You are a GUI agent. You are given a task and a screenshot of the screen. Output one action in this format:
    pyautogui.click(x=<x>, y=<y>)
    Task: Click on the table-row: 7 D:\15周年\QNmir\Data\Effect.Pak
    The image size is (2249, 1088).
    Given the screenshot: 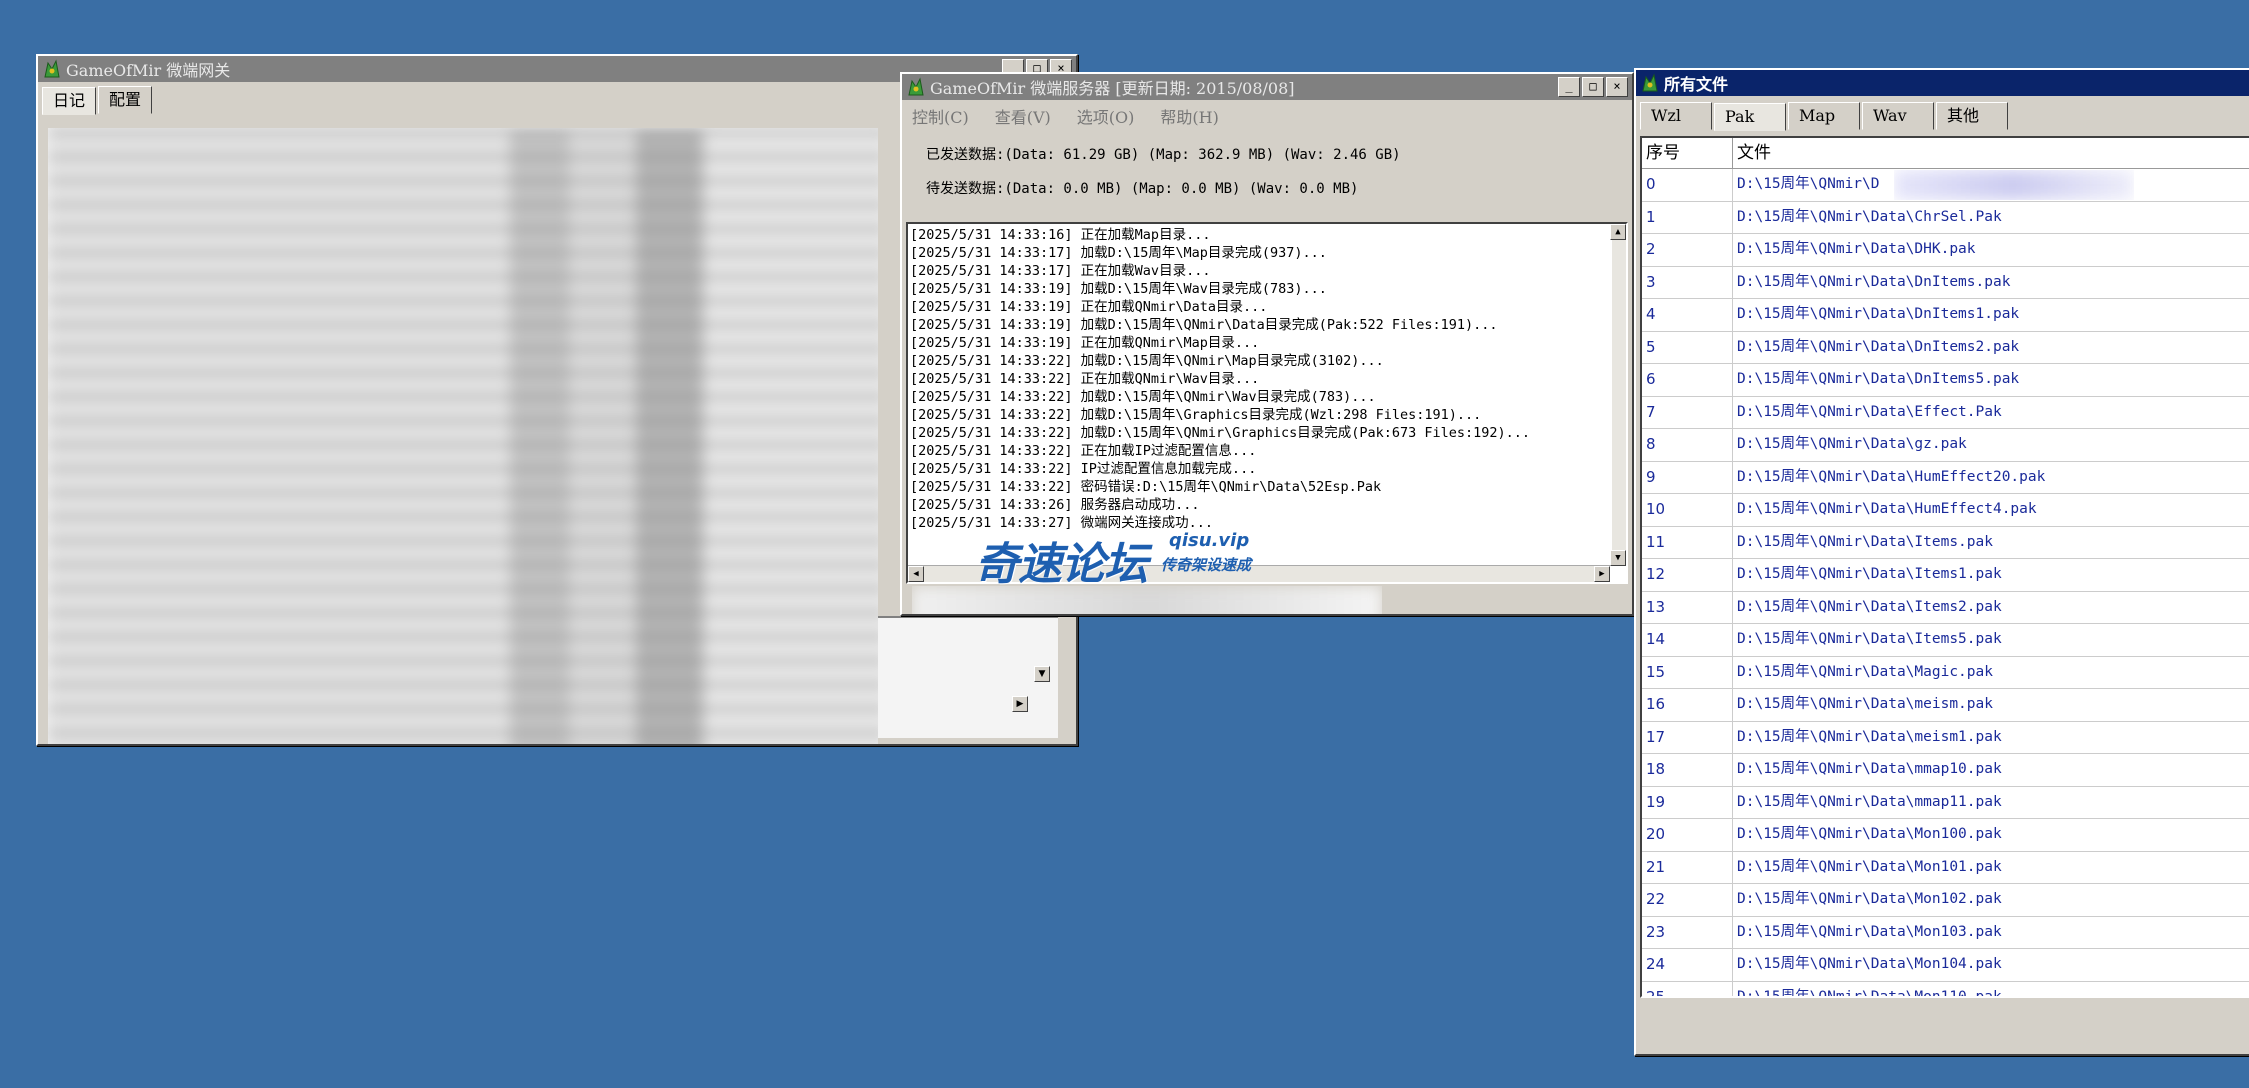 What is the action you would take?
    pyautogui.click(x=1945, y=412)
    